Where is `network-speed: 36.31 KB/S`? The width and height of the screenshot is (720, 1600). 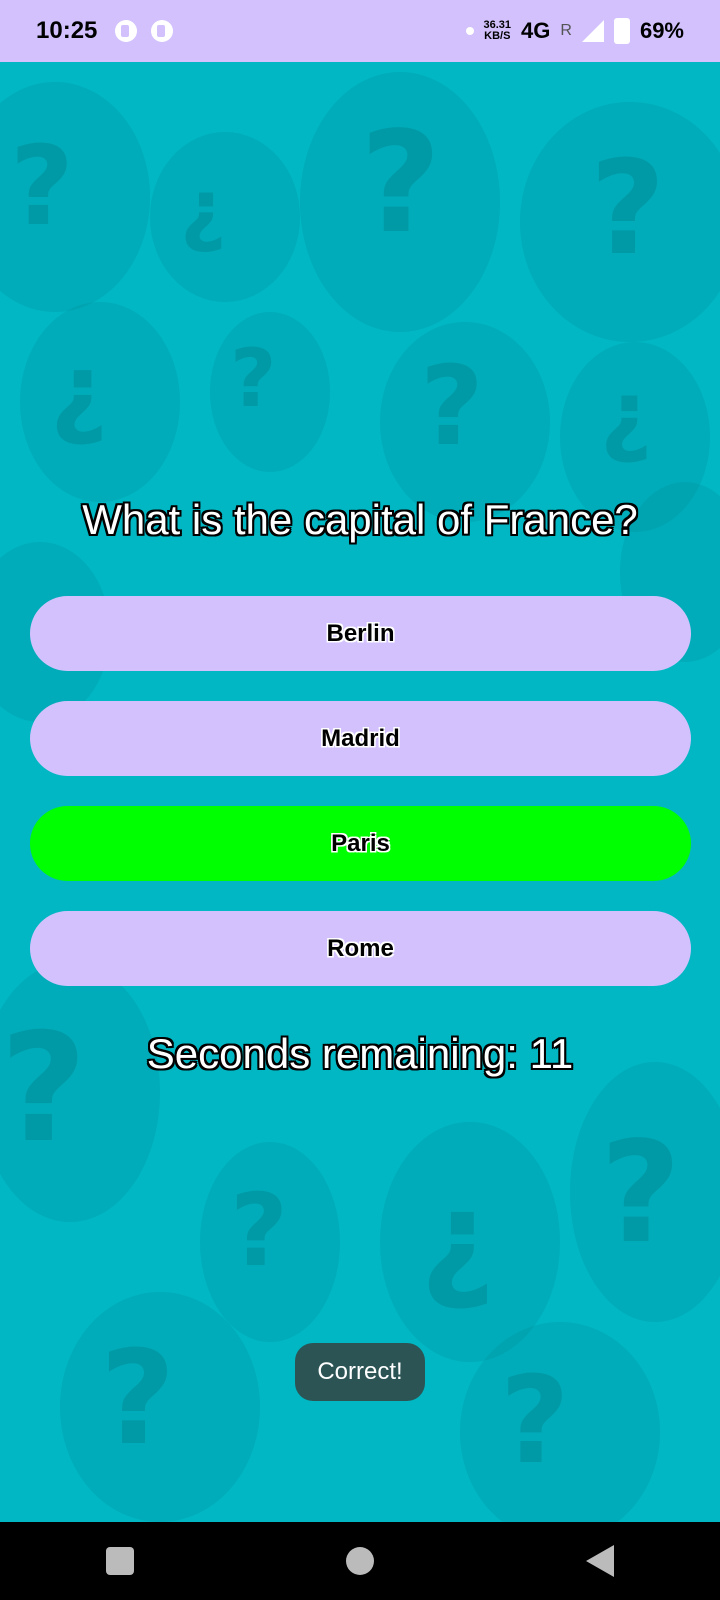
network-speed: 36.31 KB/S is located at coordinates (497, 30).